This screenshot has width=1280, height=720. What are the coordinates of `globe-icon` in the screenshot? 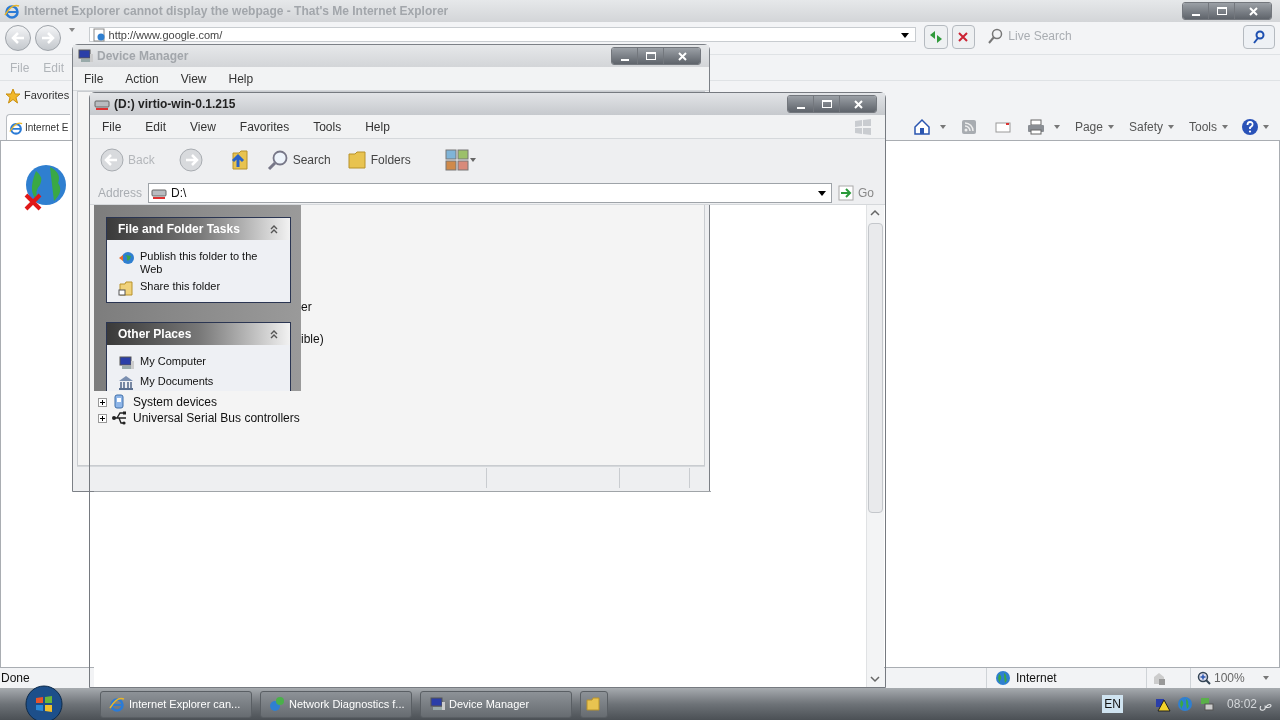 It's located at (126, 258).